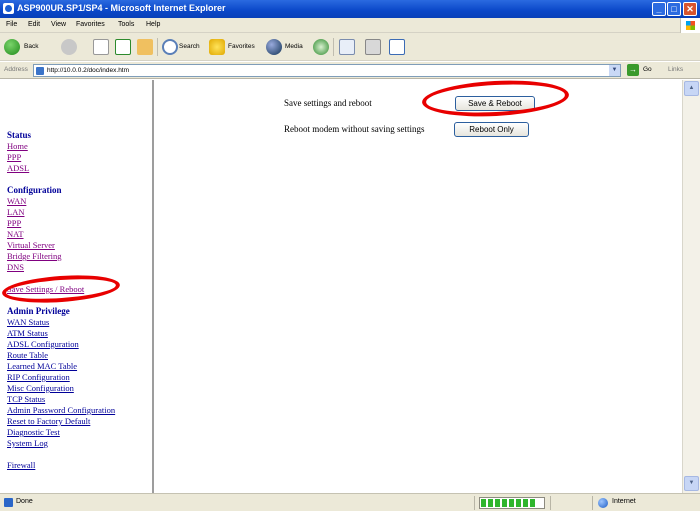 The height and width of the screenshot is (511, 700). Describe the element at coordinates (61, 410) in the screenshot. I see `nav-link-admin-password: Admin Password Configuration` at that location.